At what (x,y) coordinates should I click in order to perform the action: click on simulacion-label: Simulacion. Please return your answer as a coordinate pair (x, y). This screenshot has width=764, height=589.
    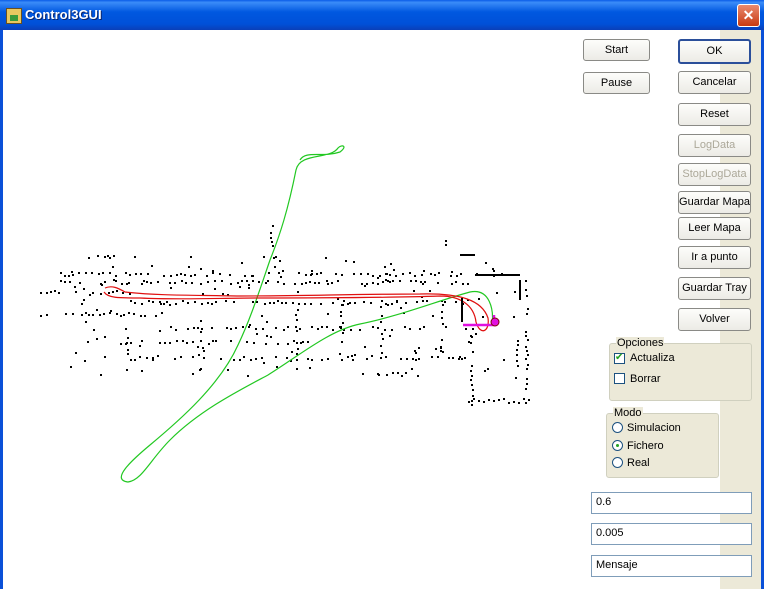
    Looking at the image, I should click on (654, 428).